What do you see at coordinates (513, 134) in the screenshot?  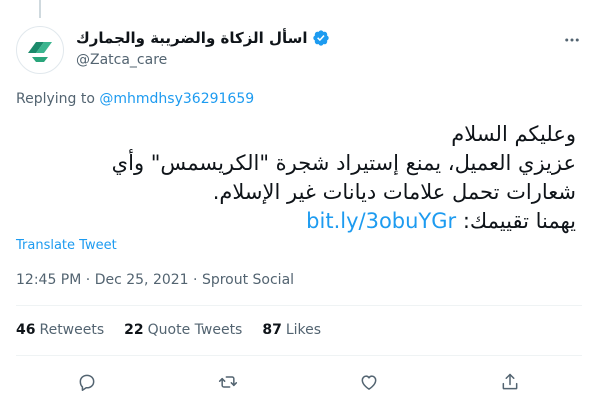 I see `tweet-line: وعليكم السلام` at bounding box center [513, 134].